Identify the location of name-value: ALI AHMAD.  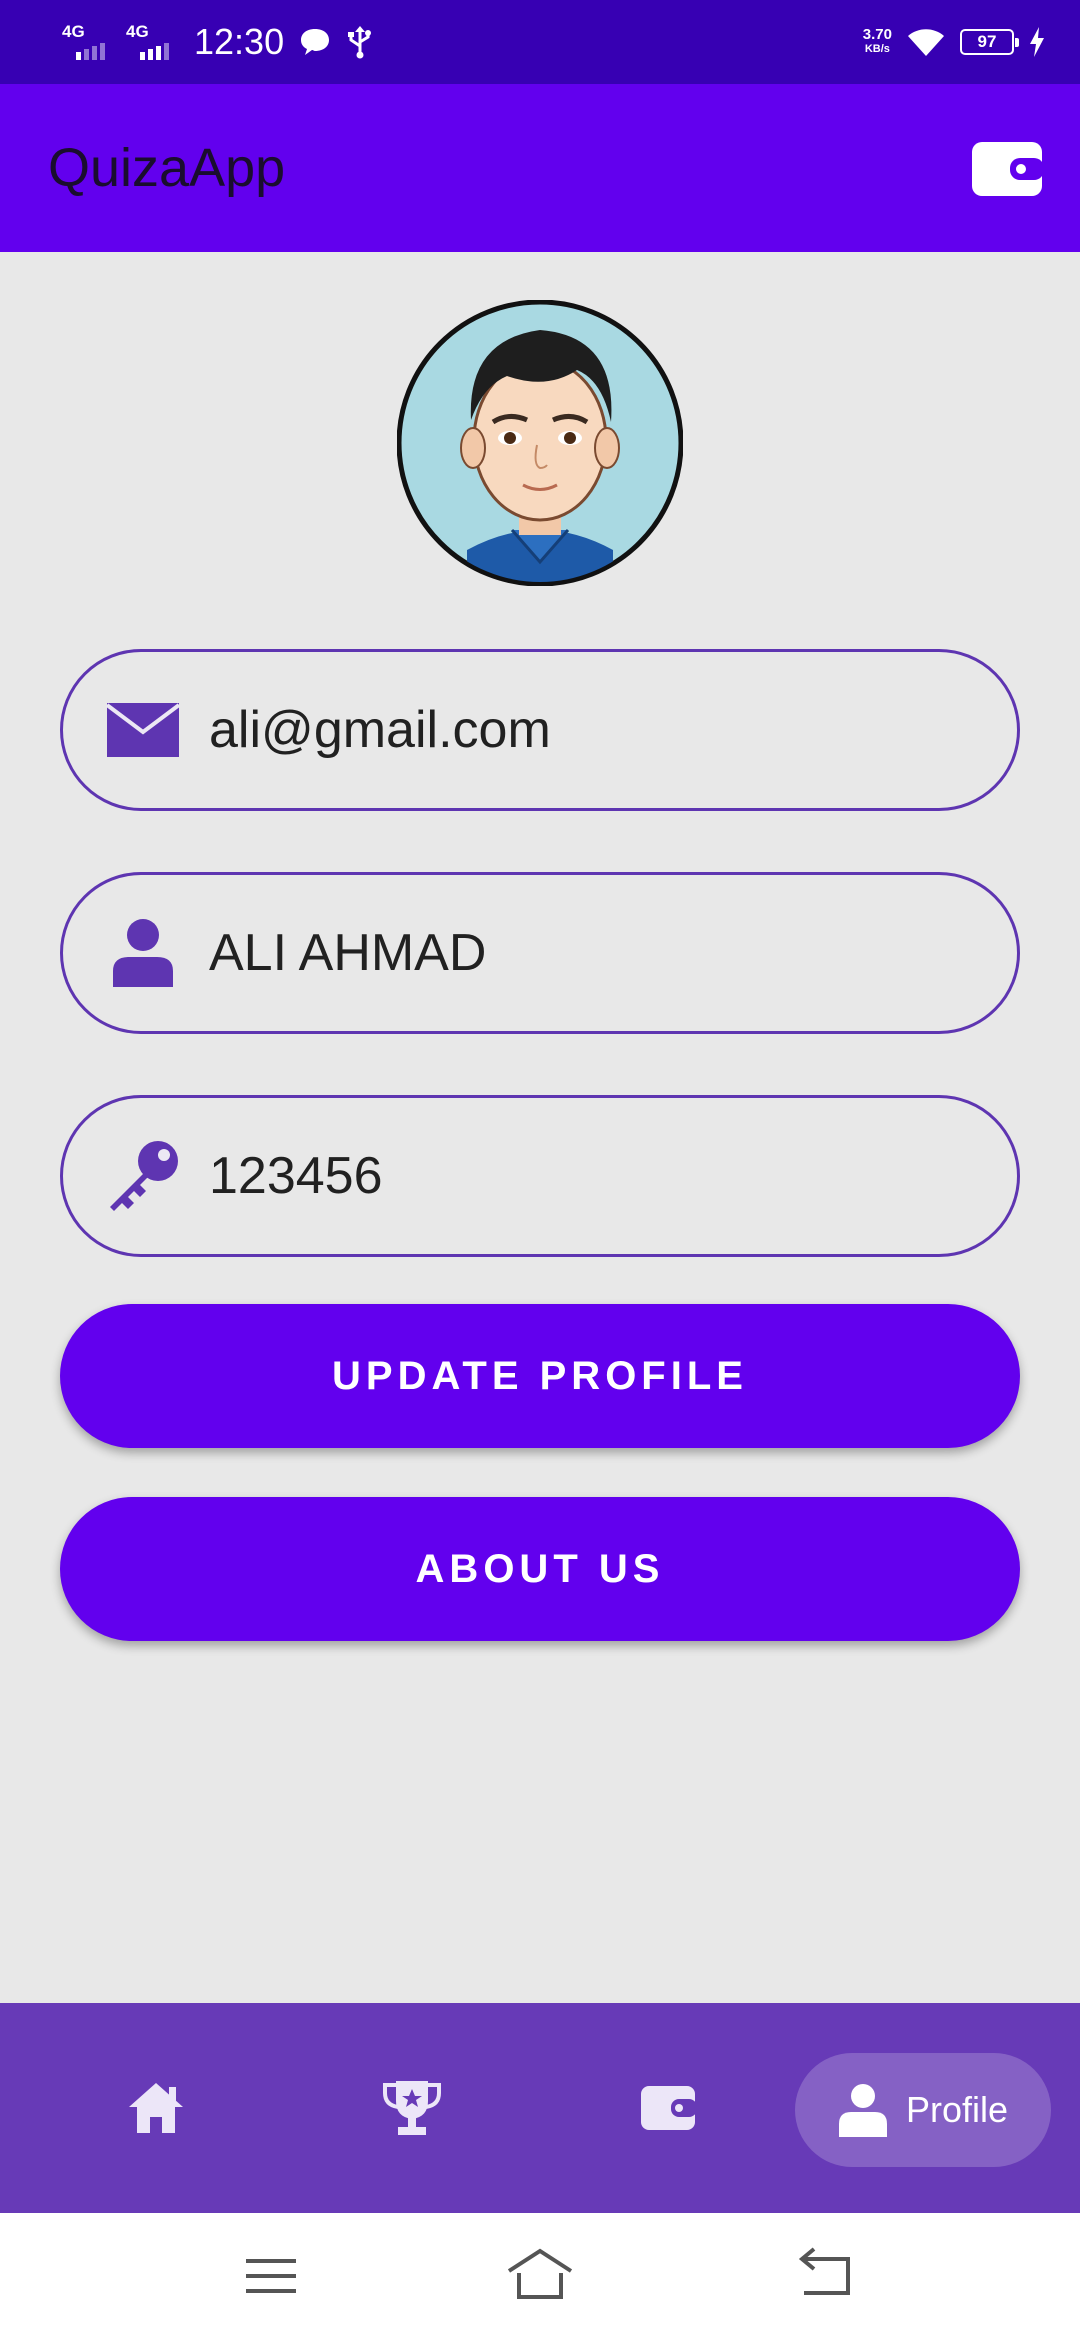
(348, 953).